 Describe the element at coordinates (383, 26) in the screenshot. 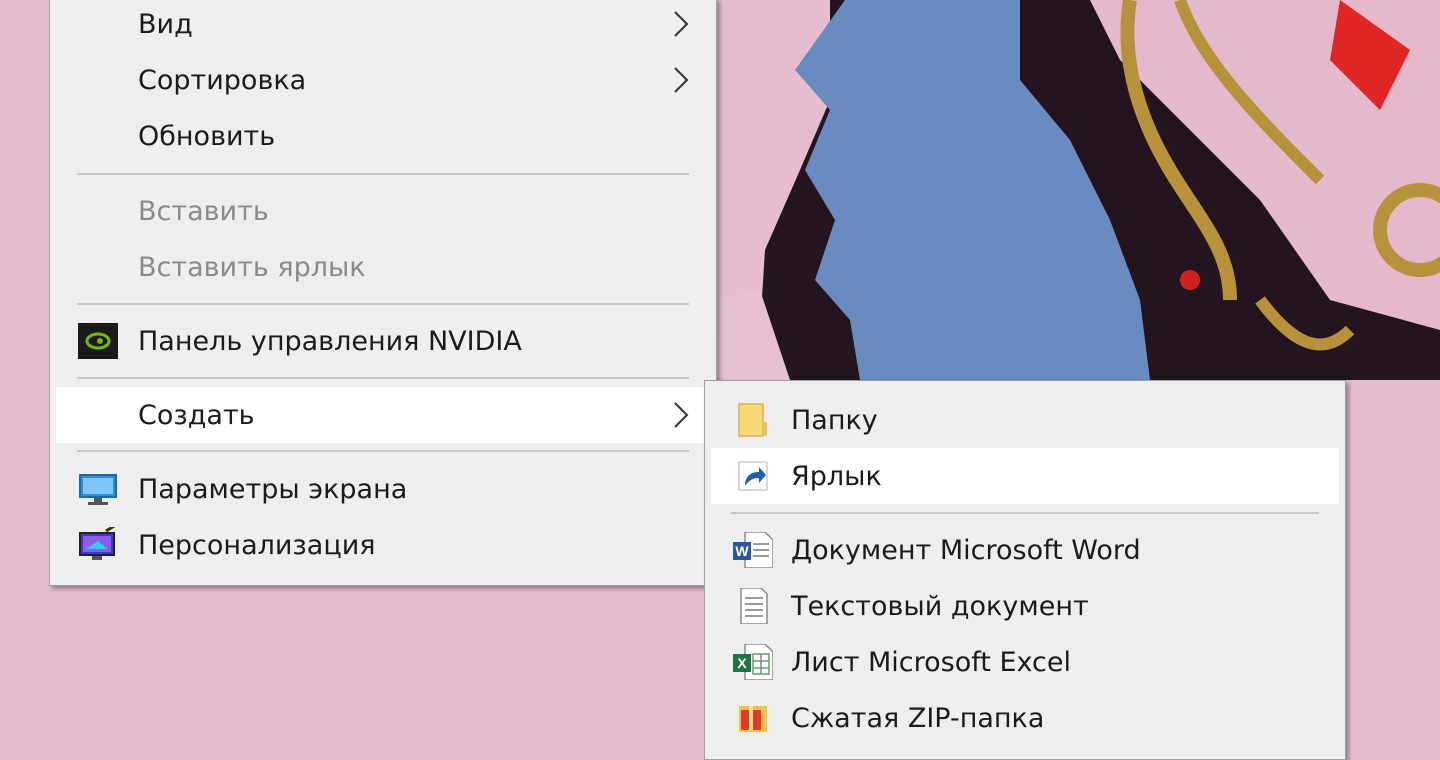

I see `menu-item-view: Вид` at that location.